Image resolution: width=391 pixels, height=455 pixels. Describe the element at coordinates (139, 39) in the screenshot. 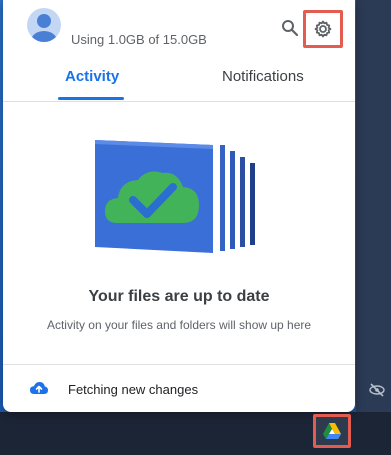

I see `storage-usage-text: Using 1.0GB of 15.0GB` at that location.